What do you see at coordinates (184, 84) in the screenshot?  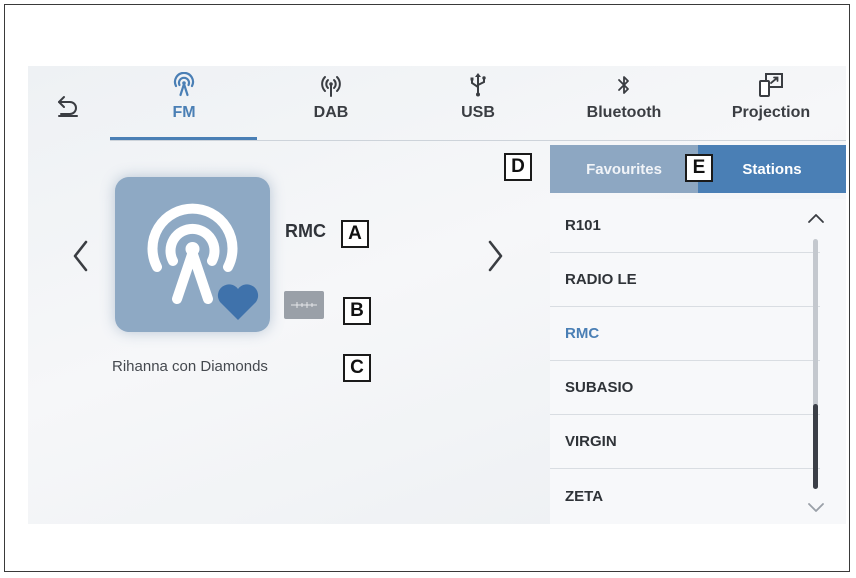 I see `radio-broadcast-icon` at bounding box center [184, 84].